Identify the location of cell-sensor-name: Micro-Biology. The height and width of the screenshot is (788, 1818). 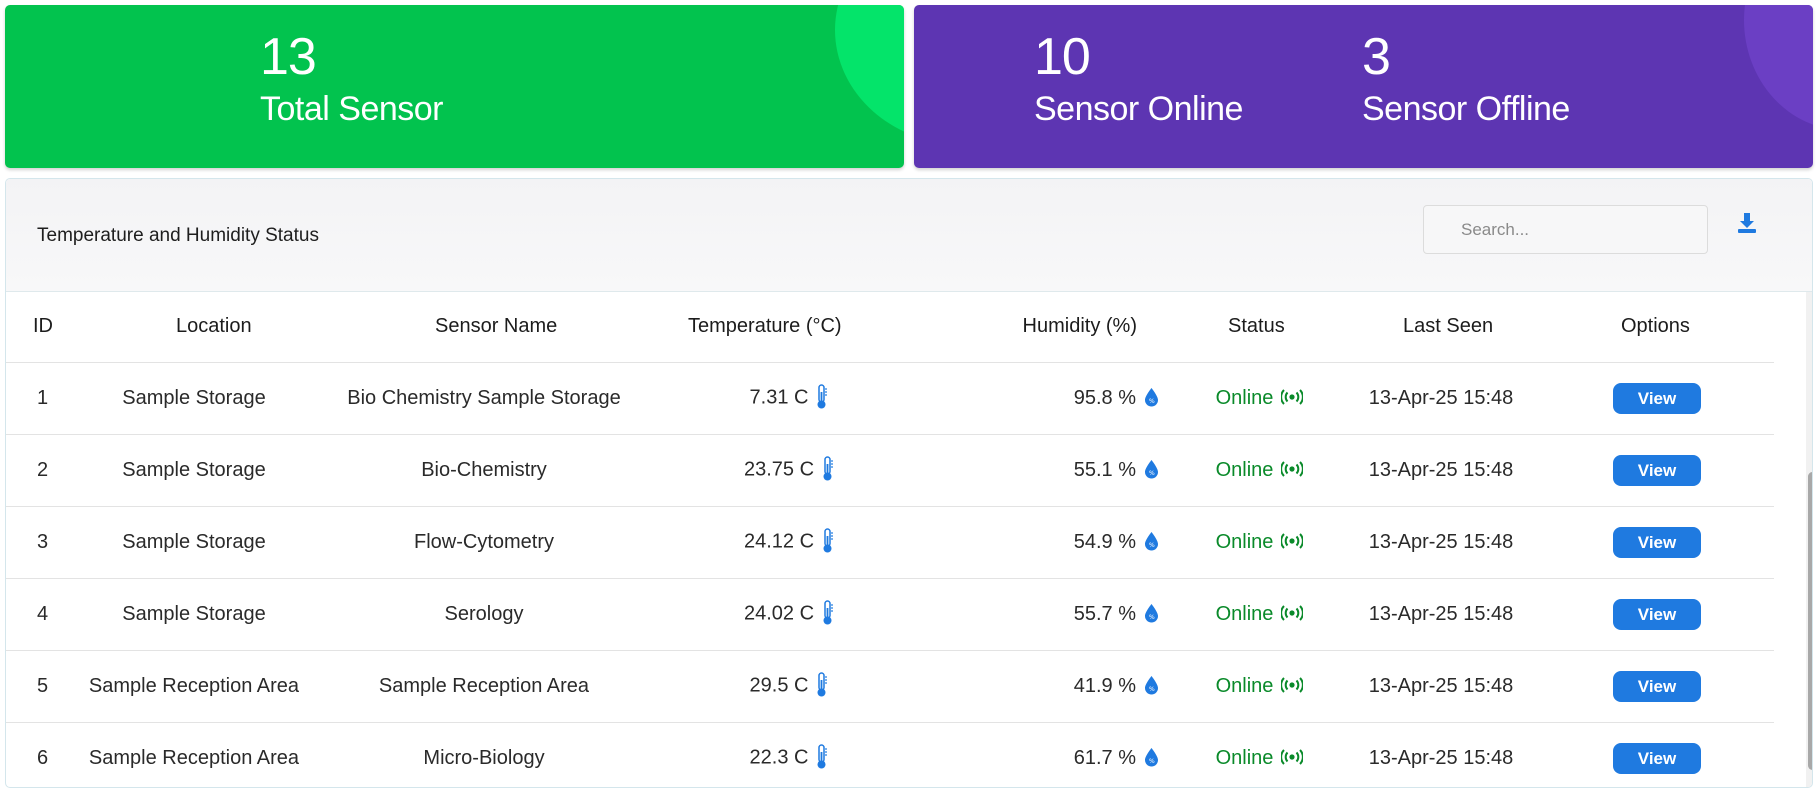
(484, 754).